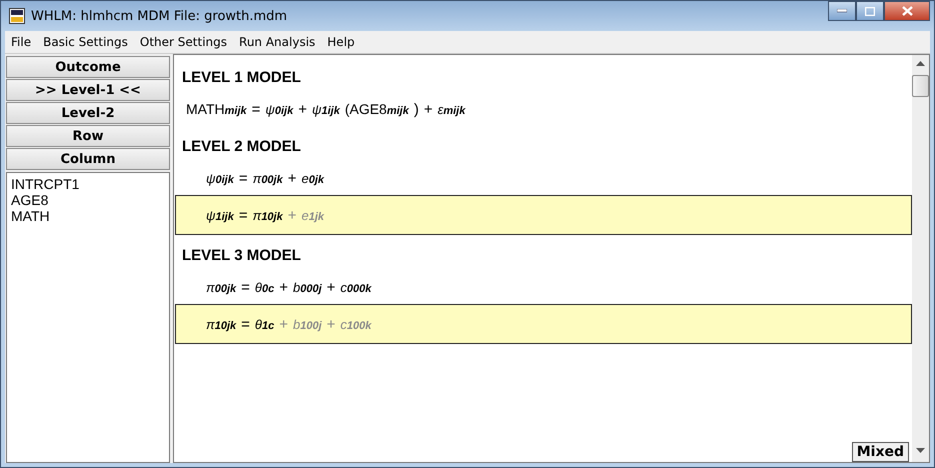 The width and height of the screenshot is (935, 468). I want to click on minimize-button, so click(842, 11).